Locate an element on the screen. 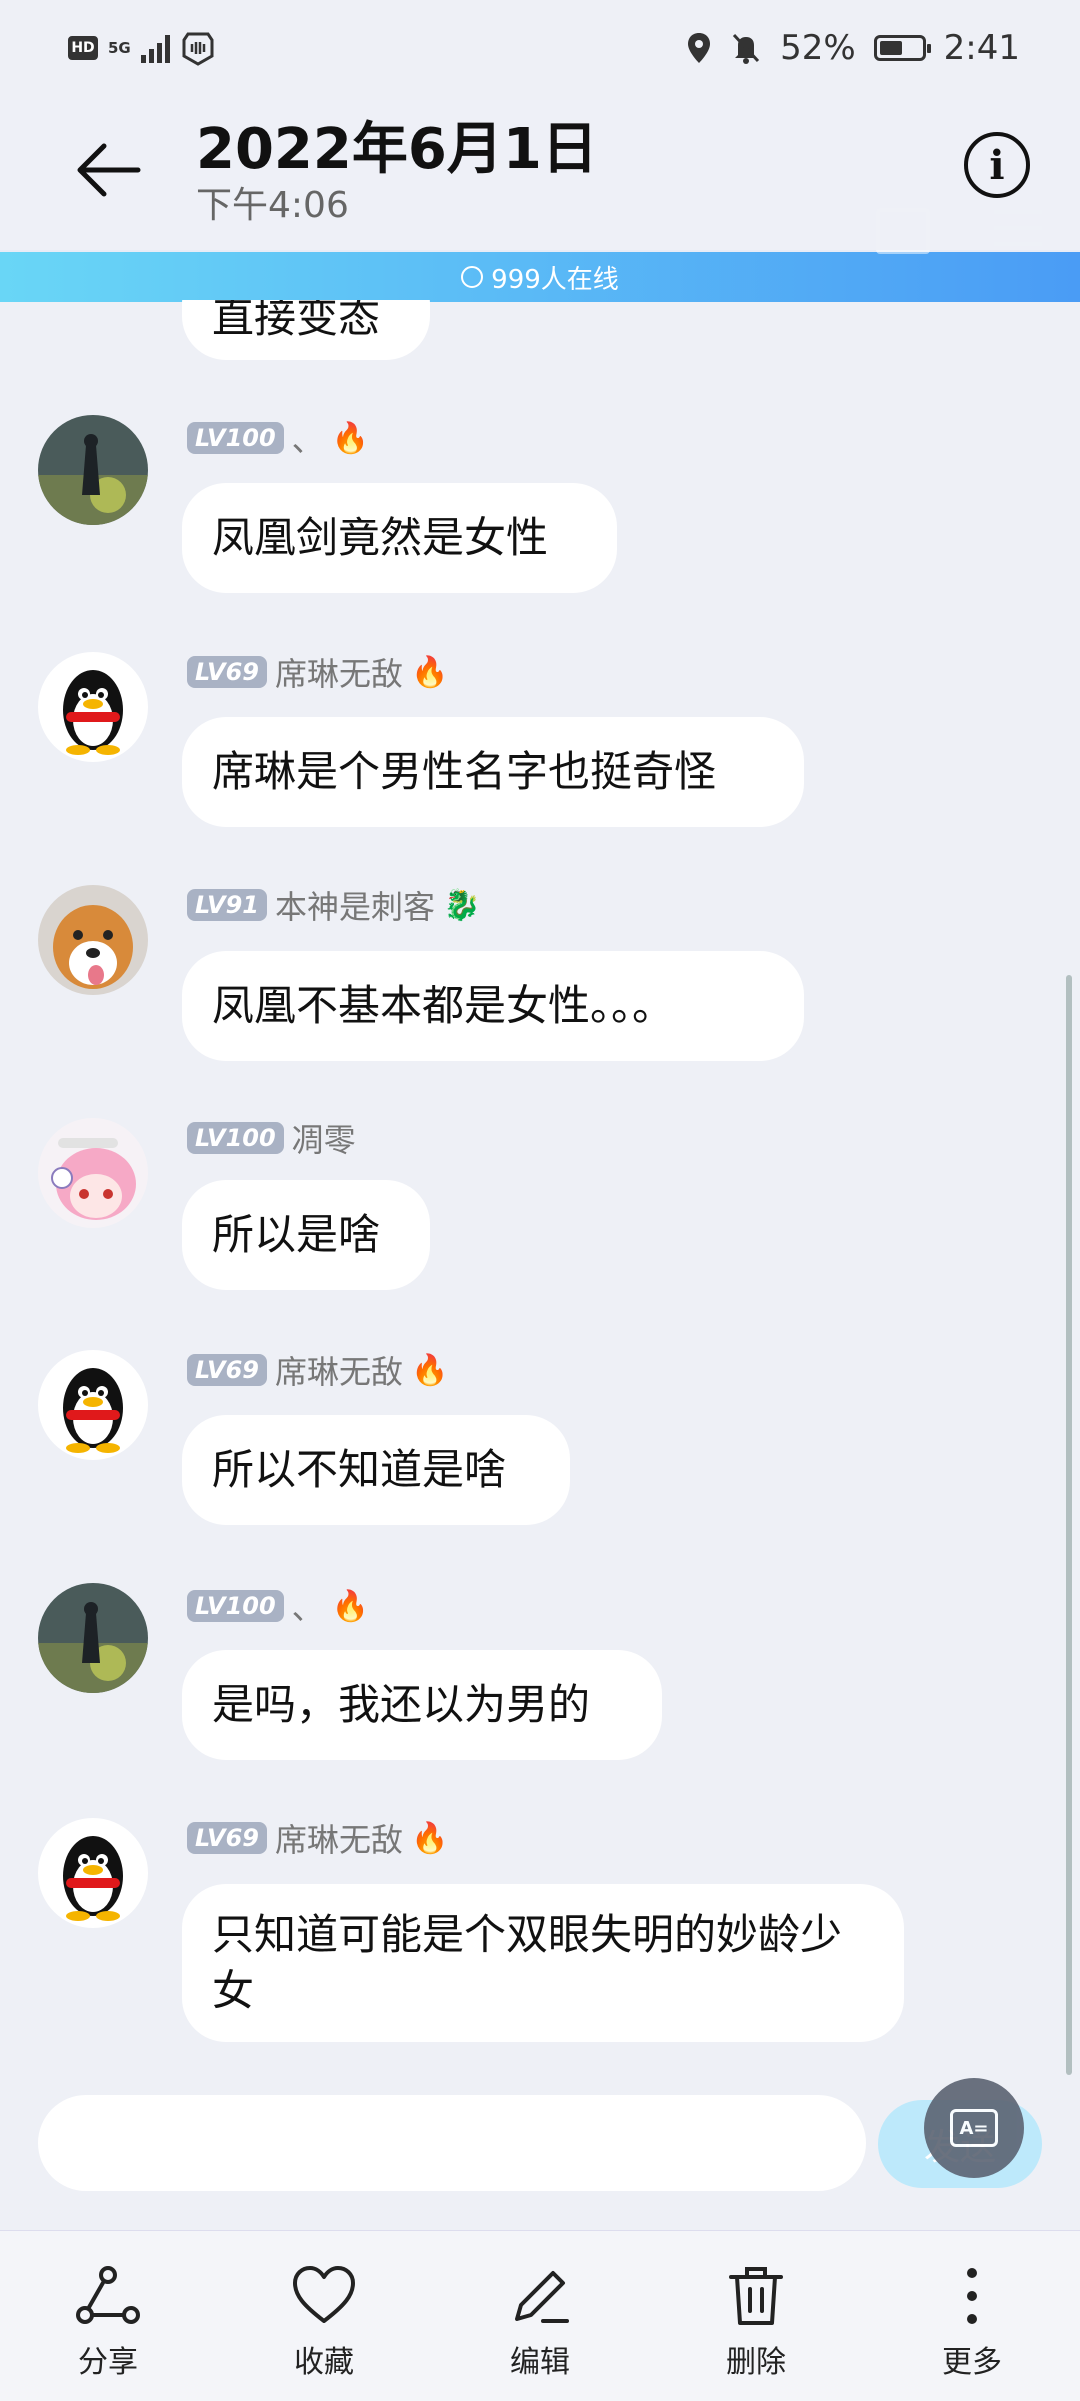  back-arrow-icon is located at coordinates (109, 170).